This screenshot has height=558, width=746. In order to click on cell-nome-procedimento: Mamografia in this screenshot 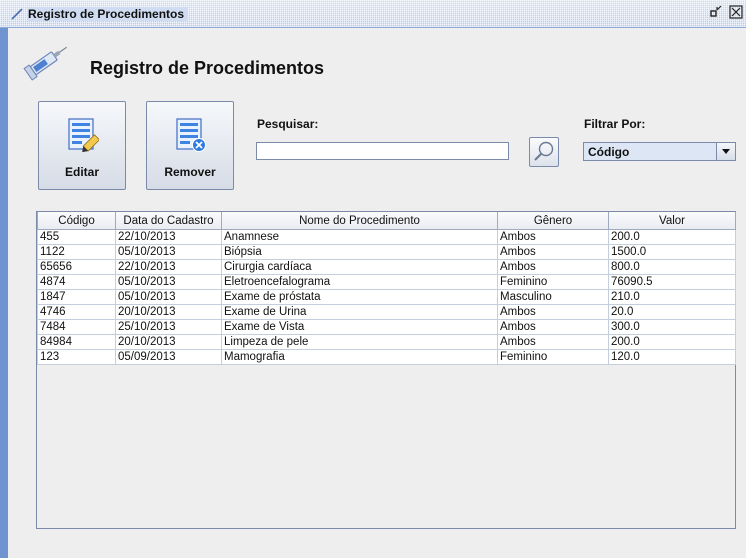, I will do `click(359, 357)`.